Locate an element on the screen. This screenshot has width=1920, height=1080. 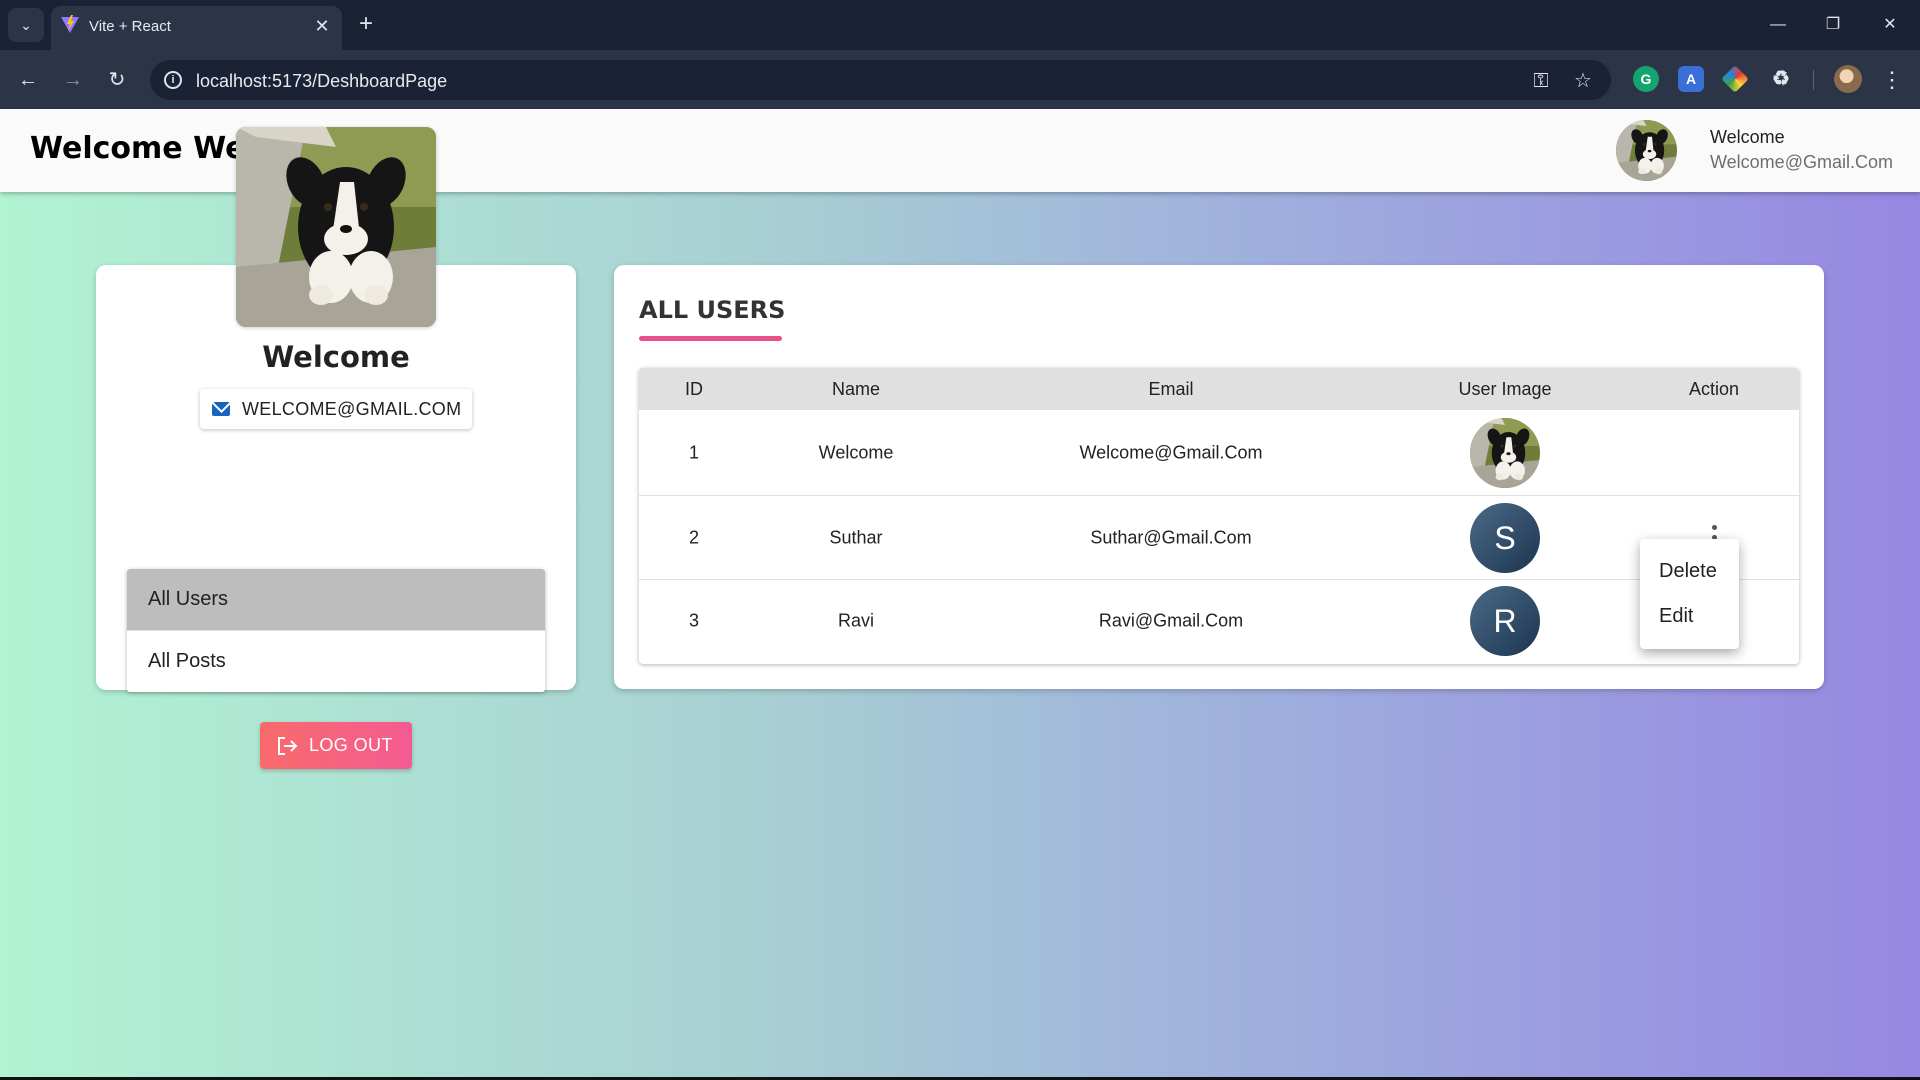
tab-search-button: ⌄ is located at coordinates (26, 25).